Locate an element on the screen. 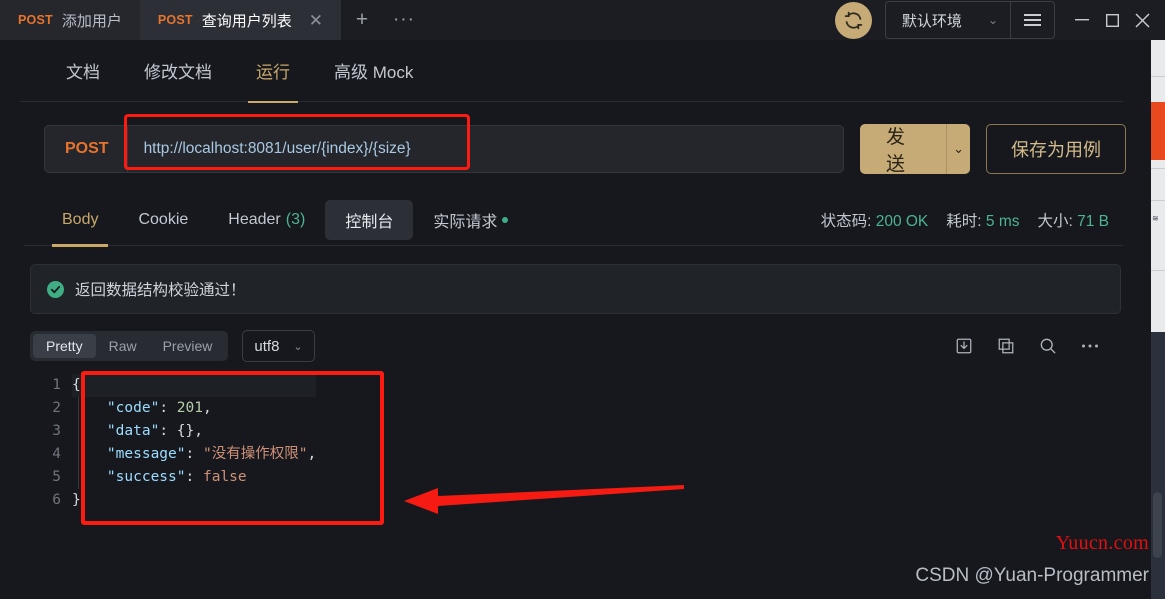  maximize-button is located at coordinates (1112, 20).